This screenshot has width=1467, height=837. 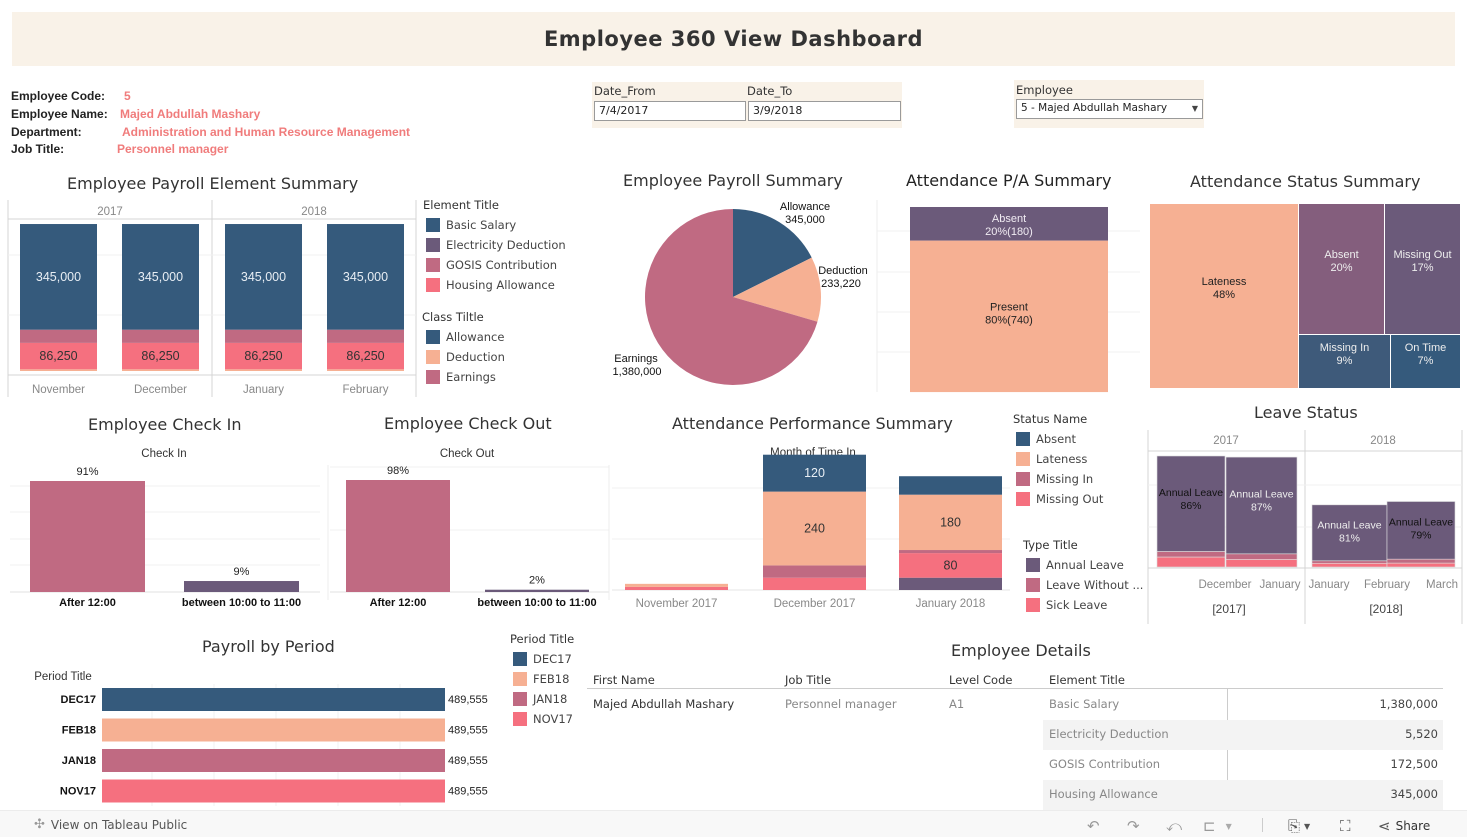 What do you see at coordinates (110, 824) in the screenshot?
I see `view-on-tableau-link: ✣ View on Tableau Public` at bounding box center [110, 824].